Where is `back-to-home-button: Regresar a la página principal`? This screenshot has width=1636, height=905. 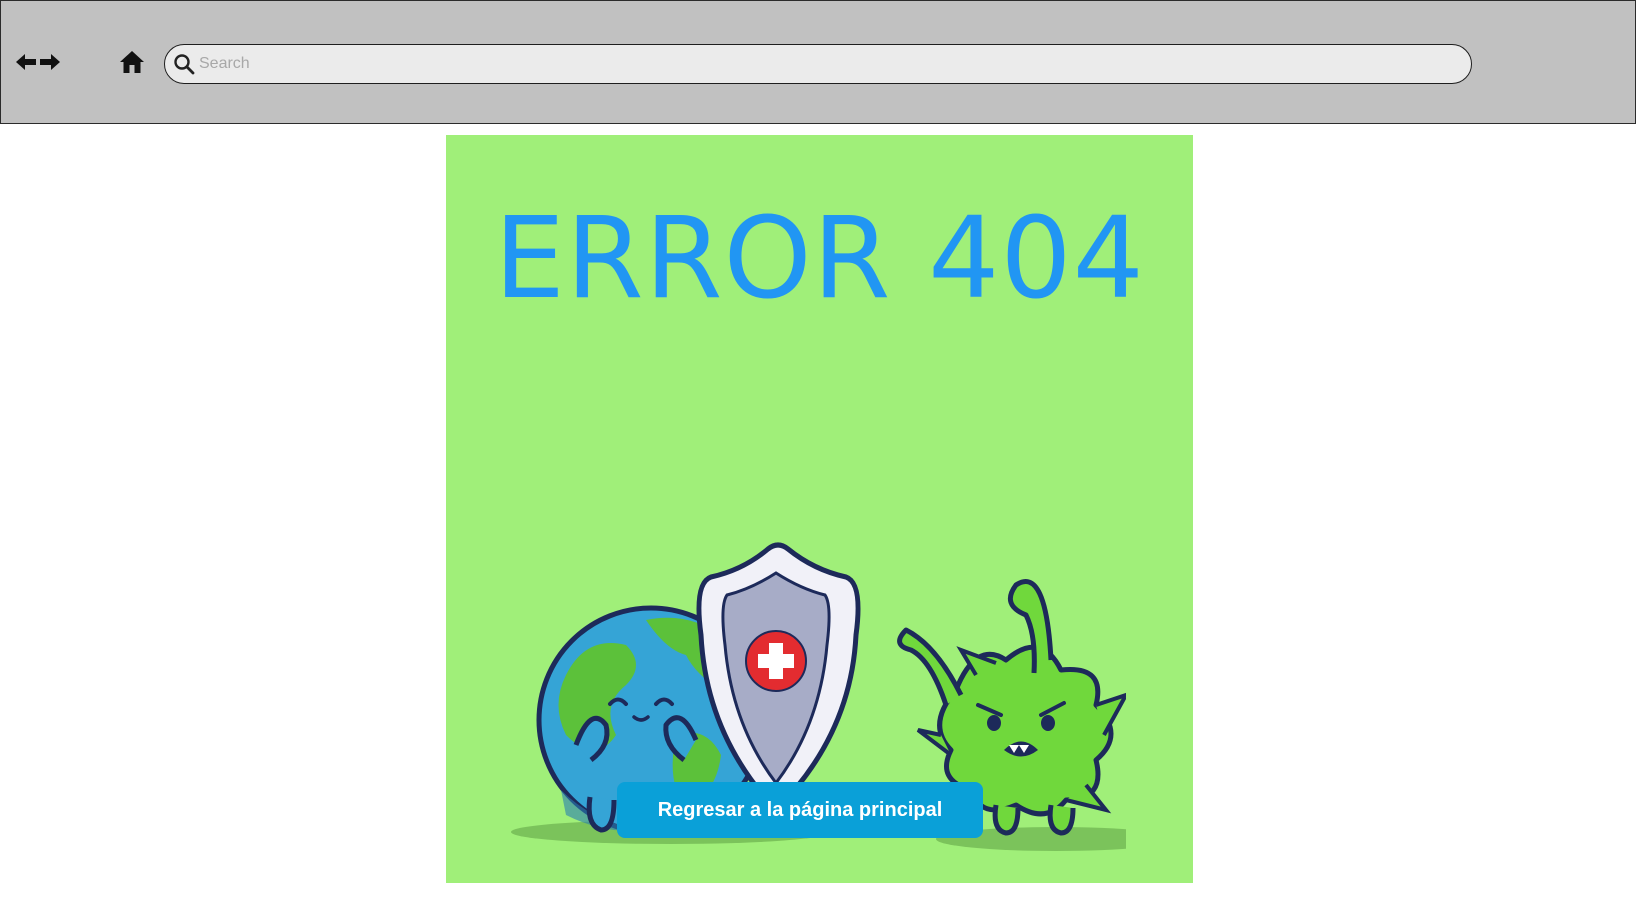
back-to-home-button: Regresar a la página principal is located at coordinates (800, 810).